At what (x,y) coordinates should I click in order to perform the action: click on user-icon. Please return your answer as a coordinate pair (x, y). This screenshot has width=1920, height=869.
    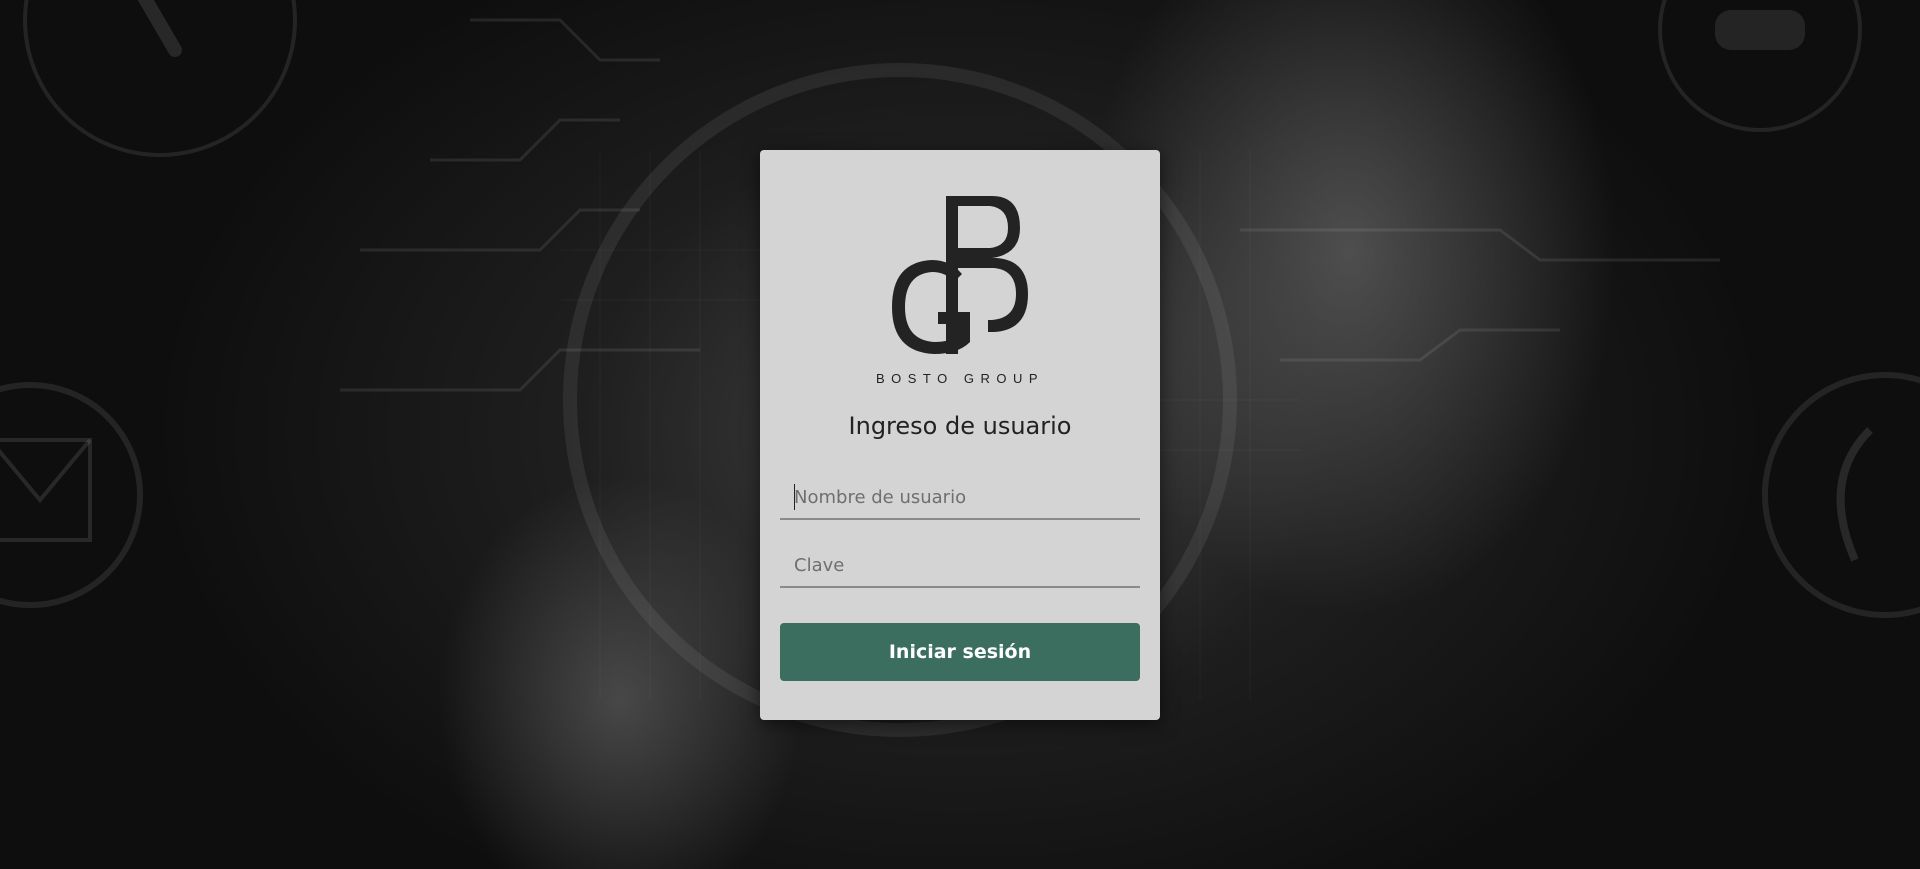
    Looking at the image, I should click on (1760, 66).